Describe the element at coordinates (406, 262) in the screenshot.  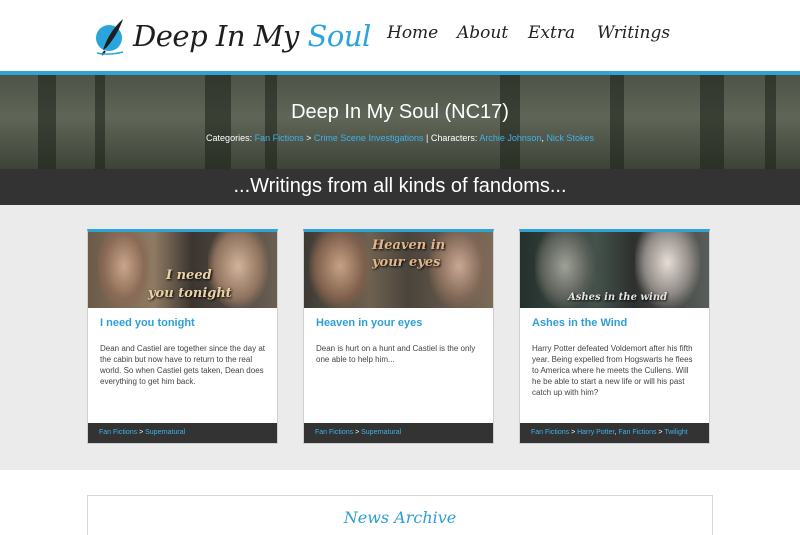
I see `image-caption: your eyes` at that location.